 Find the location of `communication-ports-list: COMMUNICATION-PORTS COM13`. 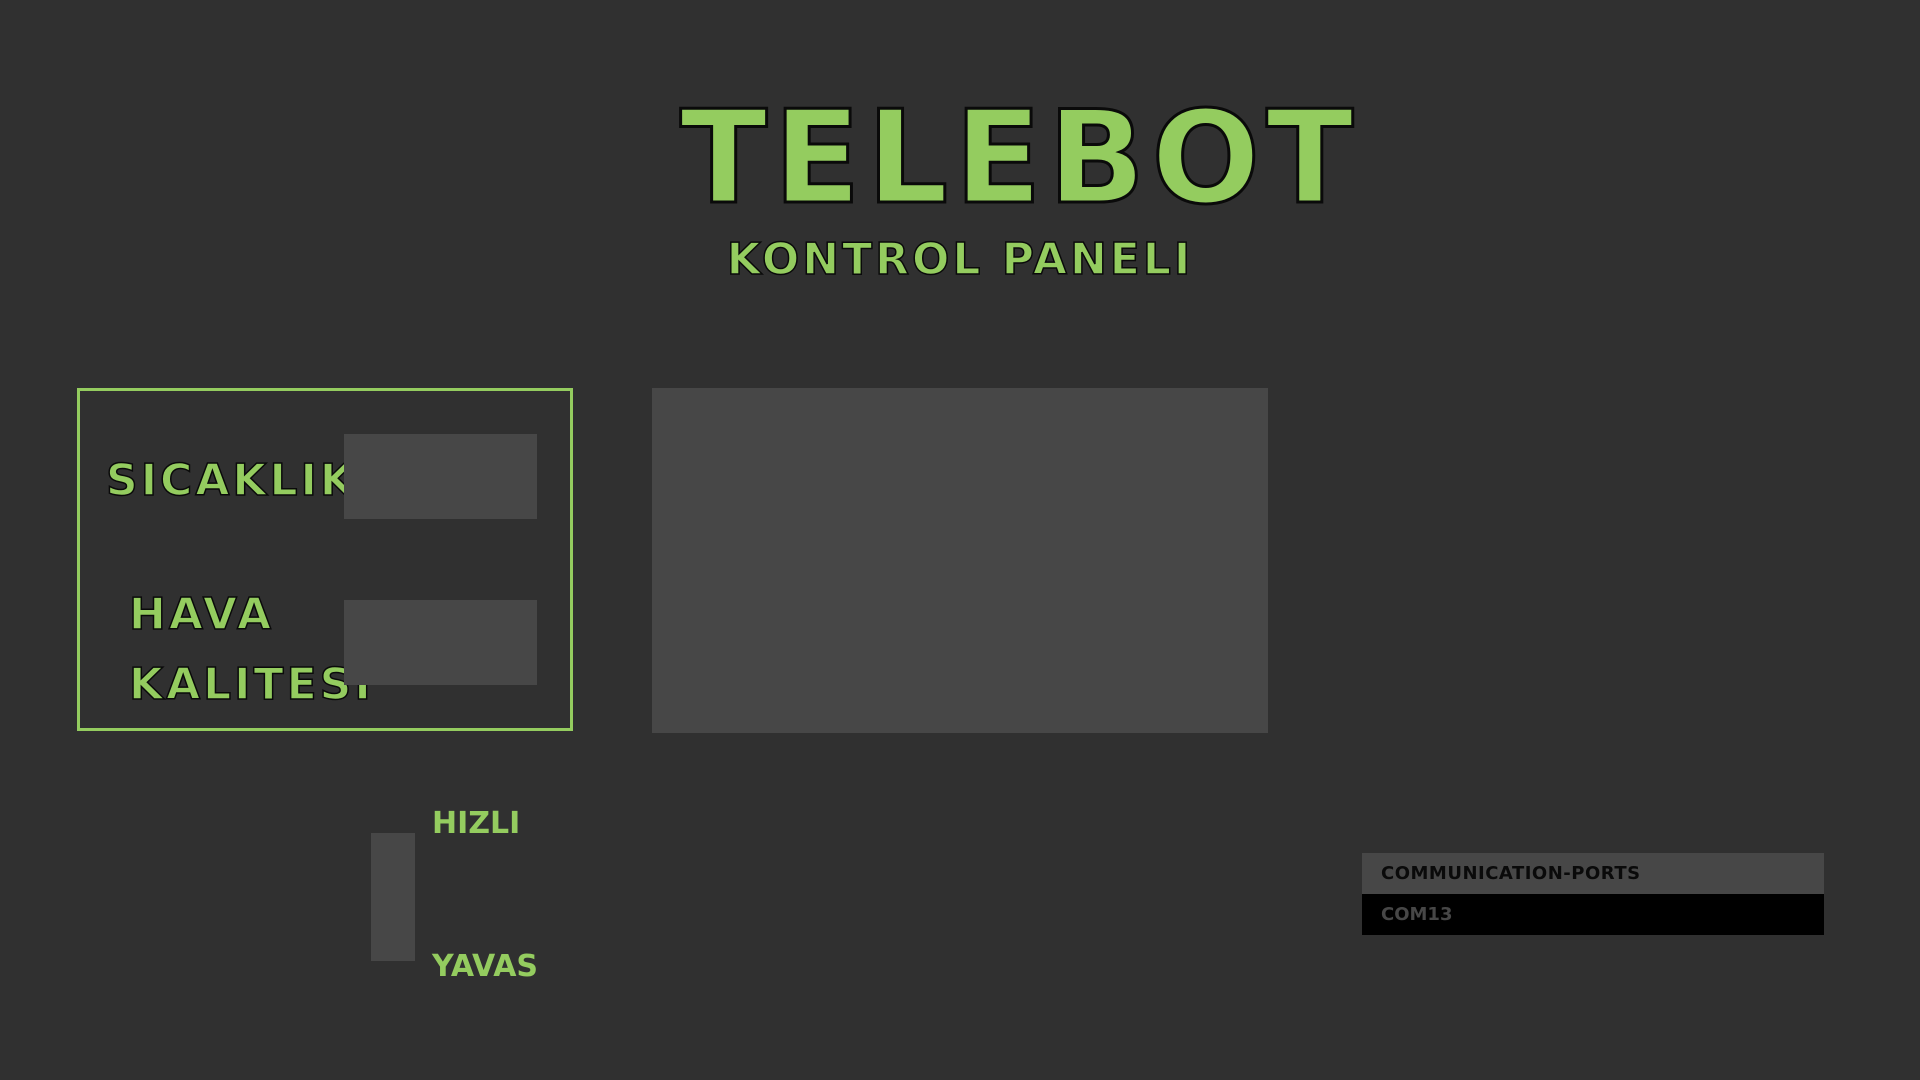

communication-ports-list: COMMUNICATION-PORTS COM13 is located at coordinates (1593, 894).